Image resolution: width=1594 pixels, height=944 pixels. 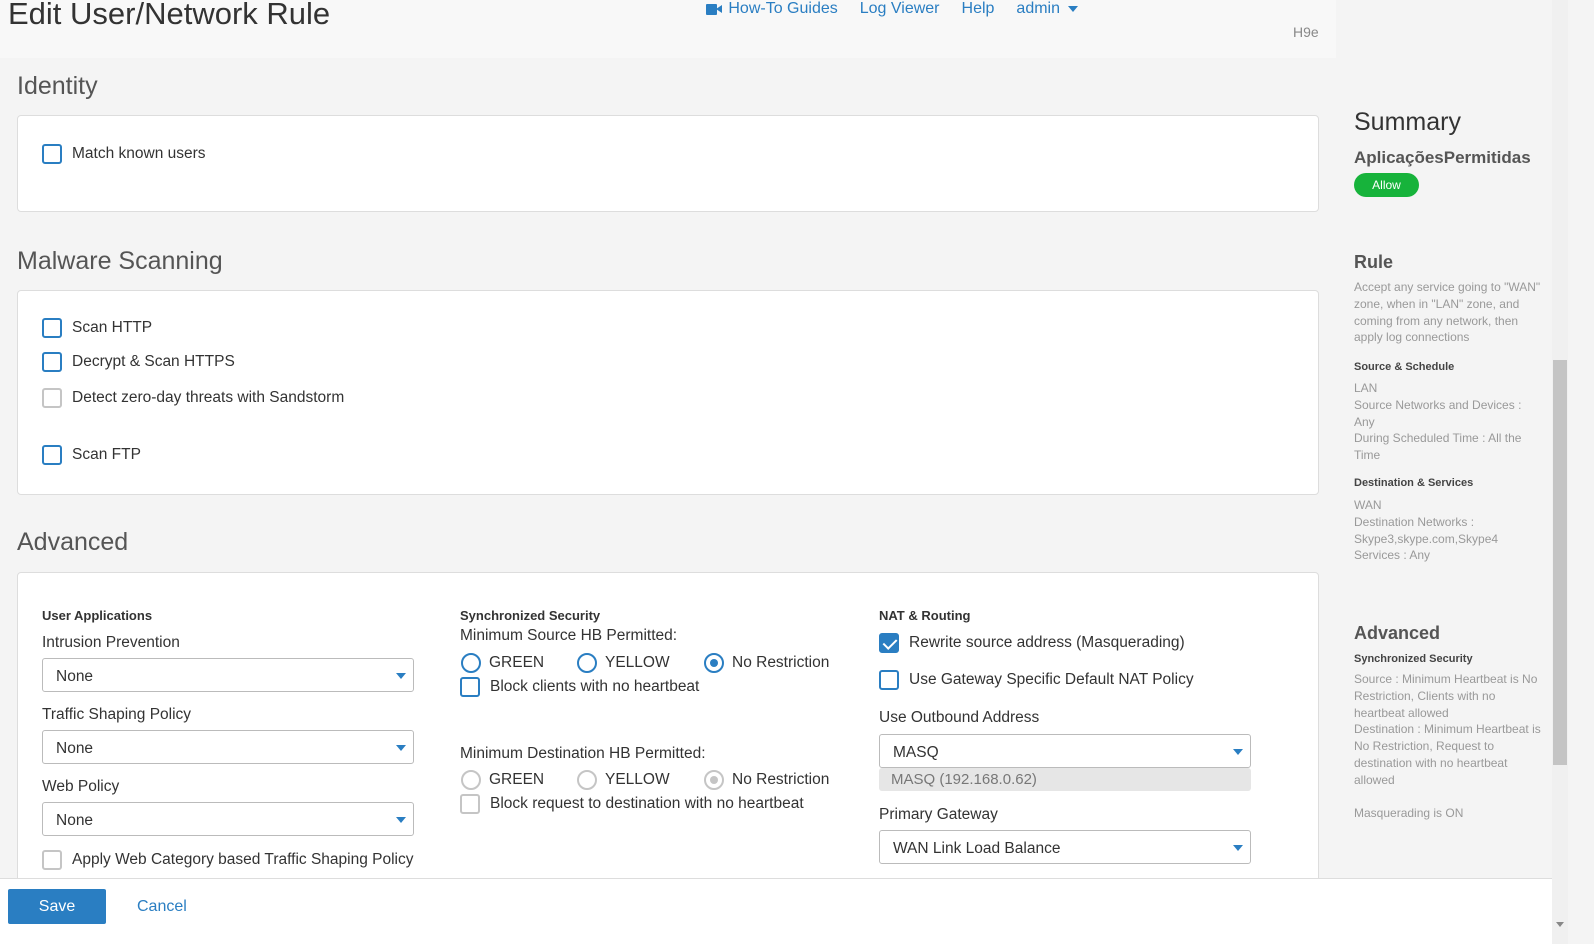 What do you see at coordinates (1065, 847) in the screenshot?
I see `primary-gateway-select: WAN Link Load Balance` at bounding box center [1065, 847].